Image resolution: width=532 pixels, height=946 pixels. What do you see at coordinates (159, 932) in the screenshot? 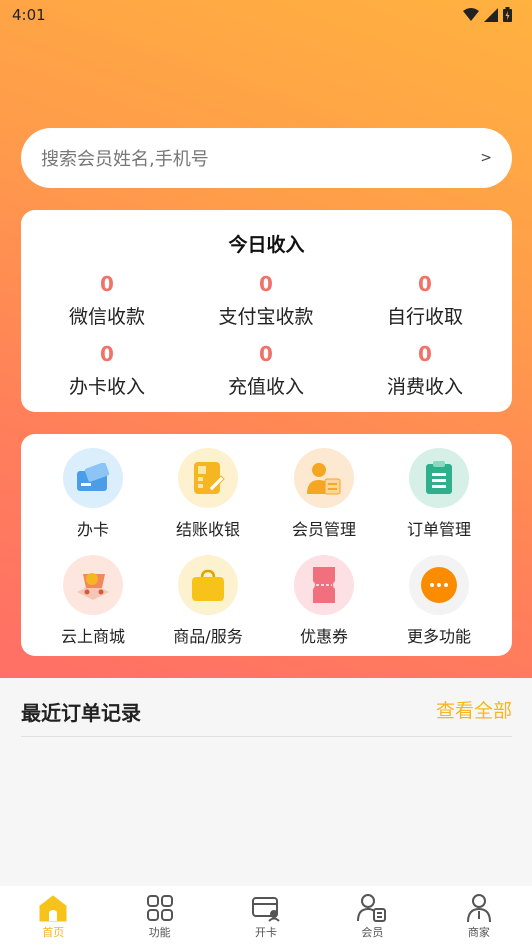
I see `tab-label: 功能` at bounding box center [159, 932].